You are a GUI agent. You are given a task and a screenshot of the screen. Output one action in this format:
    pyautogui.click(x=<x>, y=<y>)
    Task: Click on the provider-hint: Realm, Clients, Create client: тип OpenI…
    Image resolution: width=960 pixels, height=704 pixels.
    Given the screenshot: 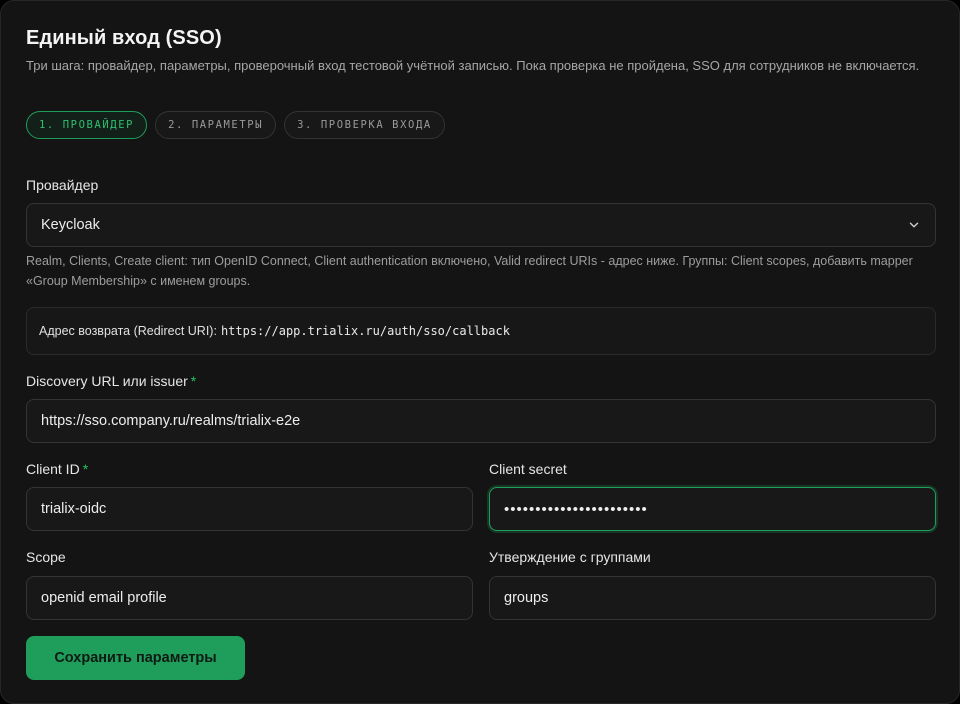 What is the action you would take?
    pyautogui.click(x=469, y=271)
    